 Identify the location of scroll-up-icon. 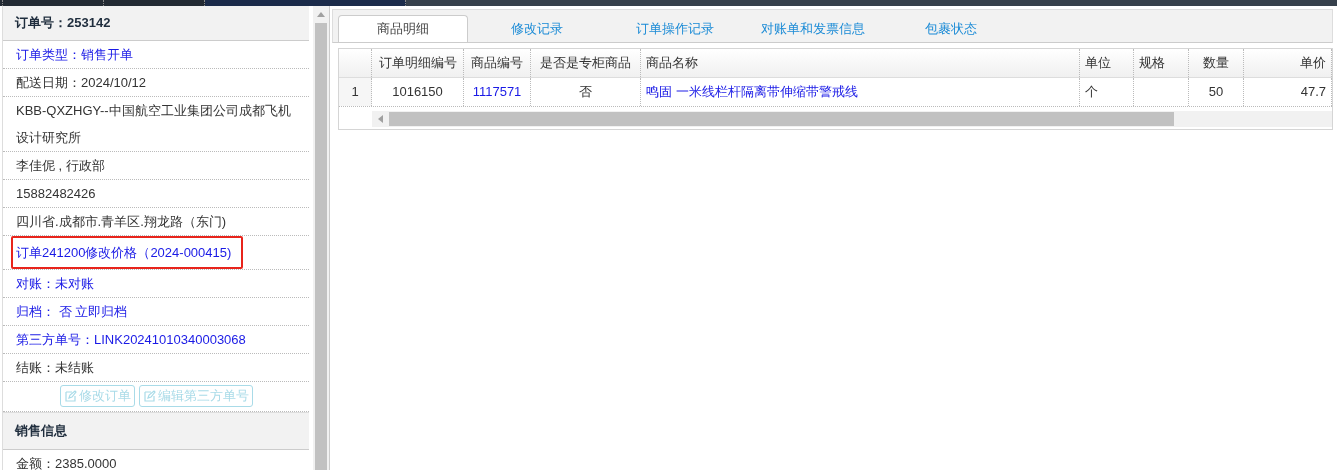
(321, 14).